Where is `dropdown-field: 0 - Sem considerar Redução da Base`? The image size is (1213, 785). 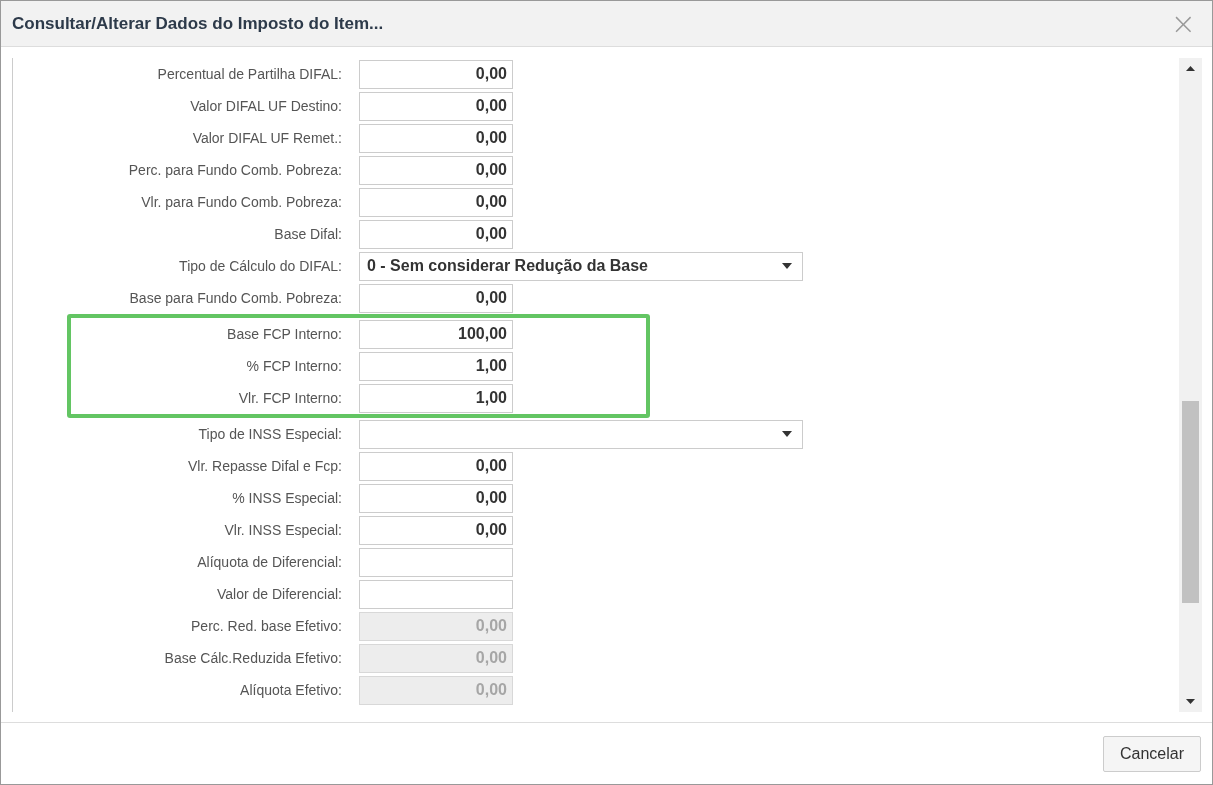
dropdown-field: 0 - Sem considerar Redução da Base is located at coordinates (581, 266).